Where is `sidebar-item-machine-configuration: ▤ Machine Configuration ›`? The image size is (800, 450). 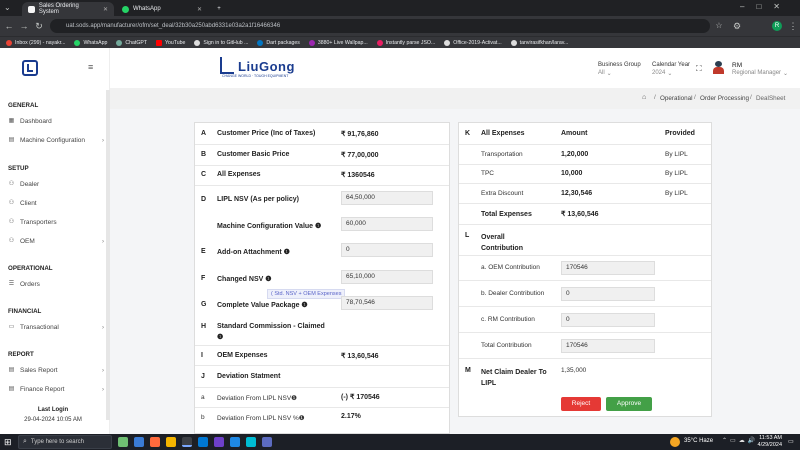
sidebar-item-machine-configuration: ▤ Machine Configuration › is located at coordinates (56, 140).